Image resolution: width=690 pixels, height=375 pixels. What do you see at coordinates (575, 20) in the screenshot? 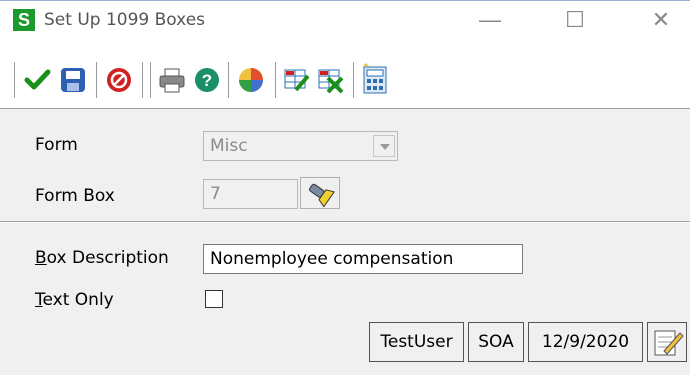
I see `maximize-button: ☐` at bounding box center [575, 20].